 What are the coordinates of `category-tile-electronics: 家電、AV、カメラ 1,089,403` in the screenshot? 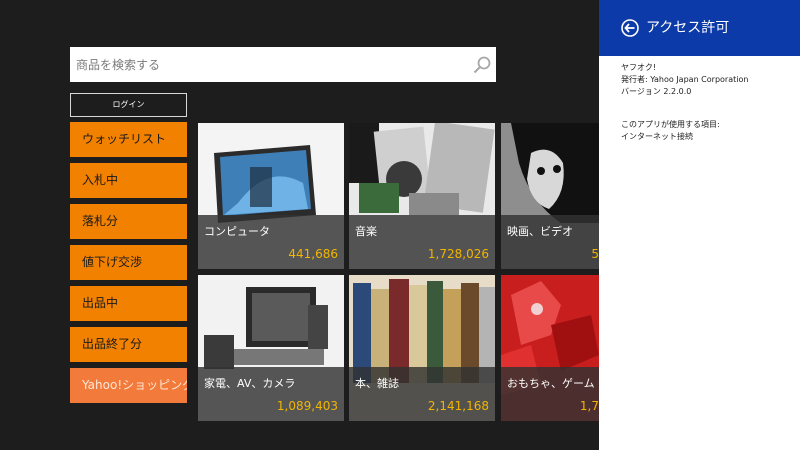 It's located at (271, 348).